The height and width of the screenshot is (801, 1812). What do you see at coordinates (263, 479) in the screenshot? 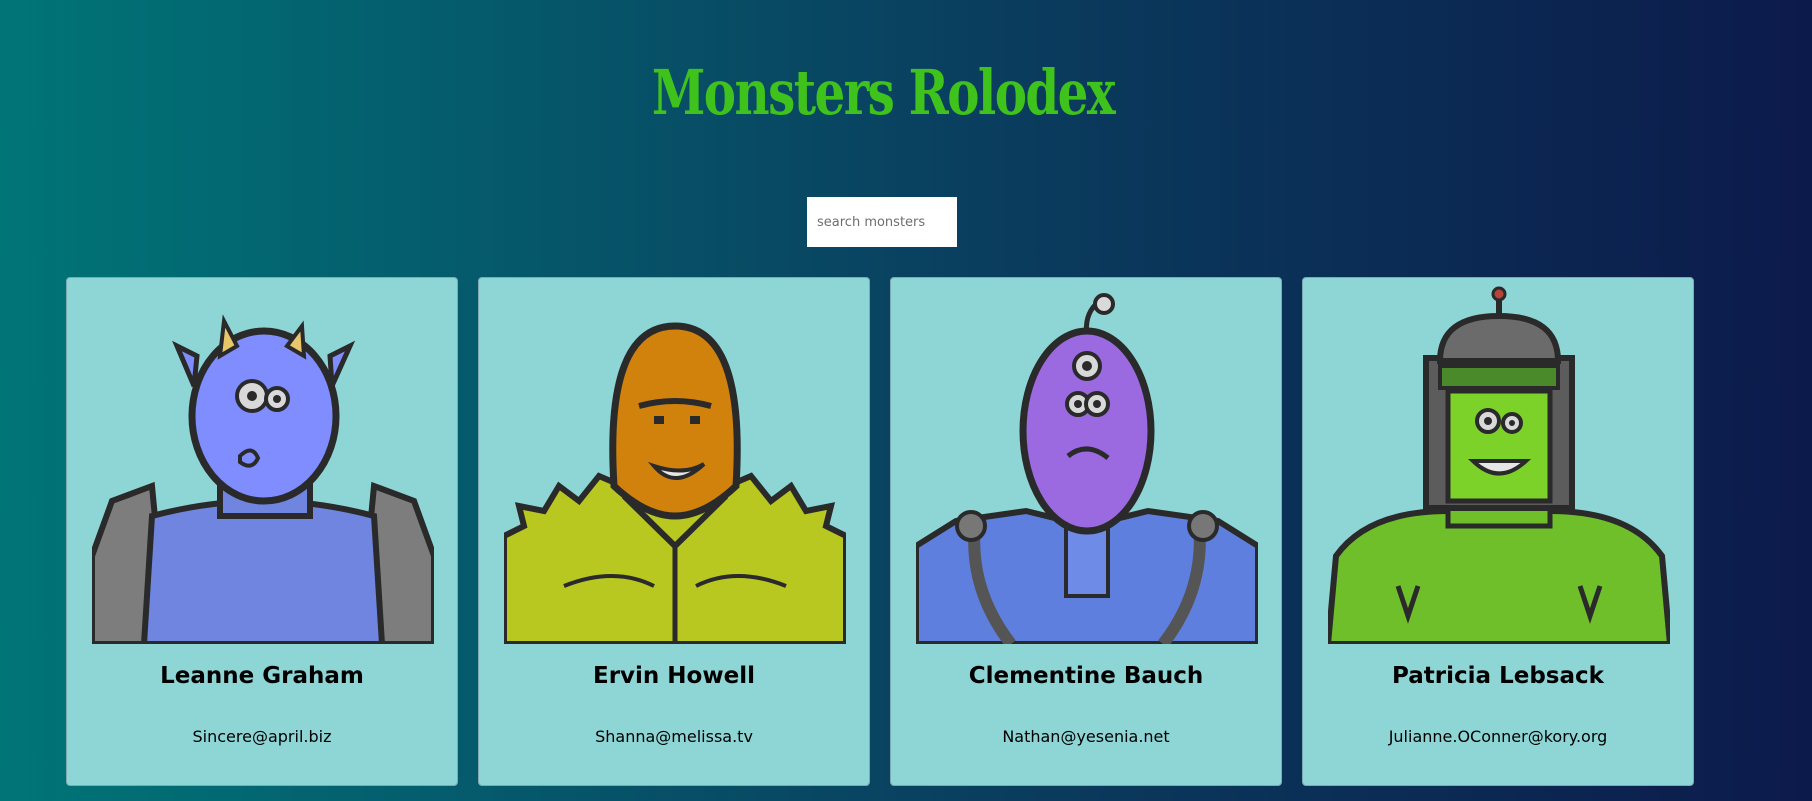
I see `blue-horned-monster-icon` at bounding box center [263, 479].